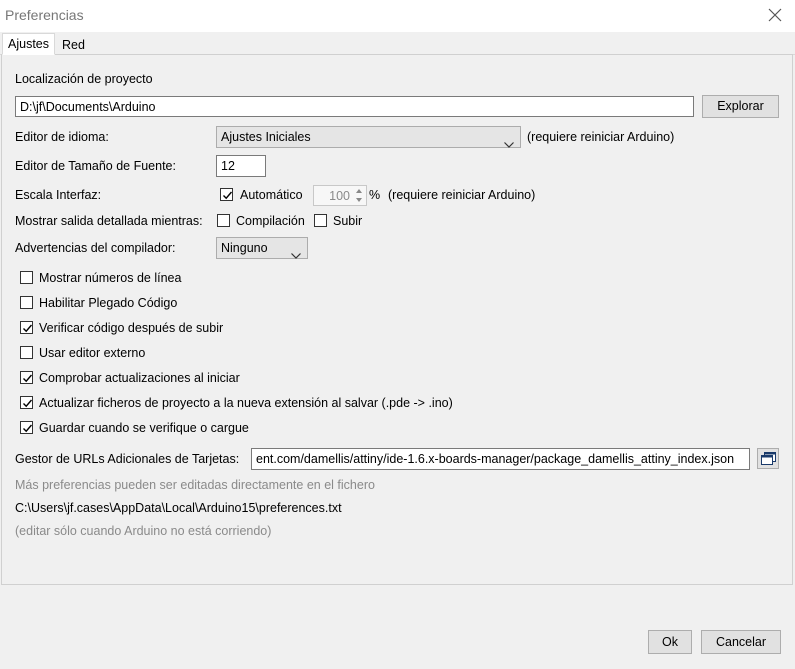 Image resolution: width=795 pixels, height=669 pixels. Describe the element at coordinates (139, 378) in the screenshot. I see `option-check-updates-label: Comprobar actualizaciones al iniciar` at that location.